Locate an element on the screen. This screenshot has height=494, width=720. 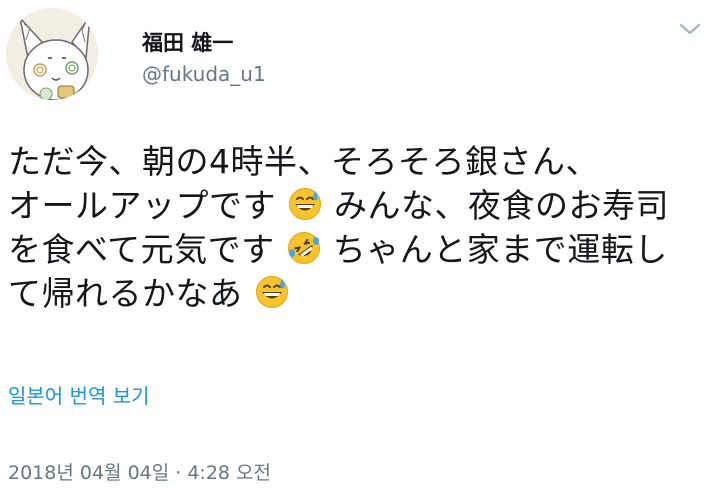
cat-drawing-icon is located at coordinates (52, 54).